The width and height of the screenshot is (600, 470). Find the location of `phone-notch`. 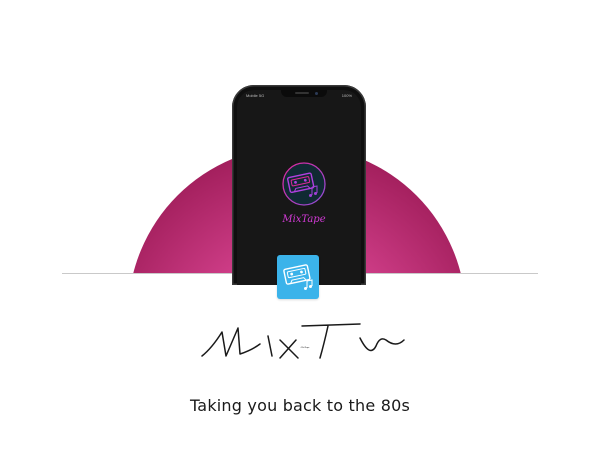

phone-notch is located at coordinates (304, 93).